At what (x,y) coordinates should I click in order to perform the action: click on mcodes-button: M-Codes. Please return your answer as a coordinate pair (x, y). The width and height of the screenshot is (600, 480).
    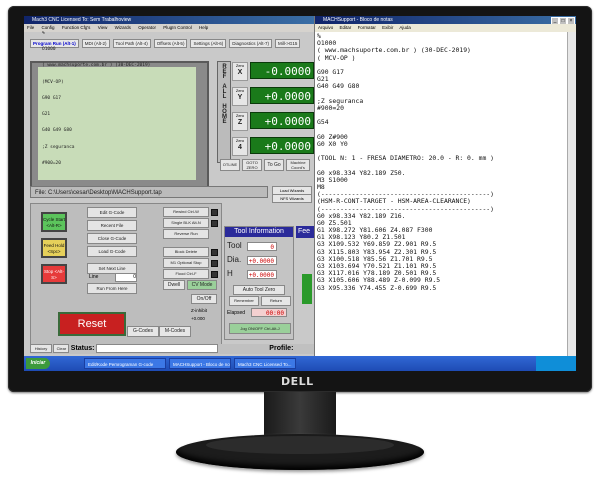
    Looking at the image, I should click on (175, 331).